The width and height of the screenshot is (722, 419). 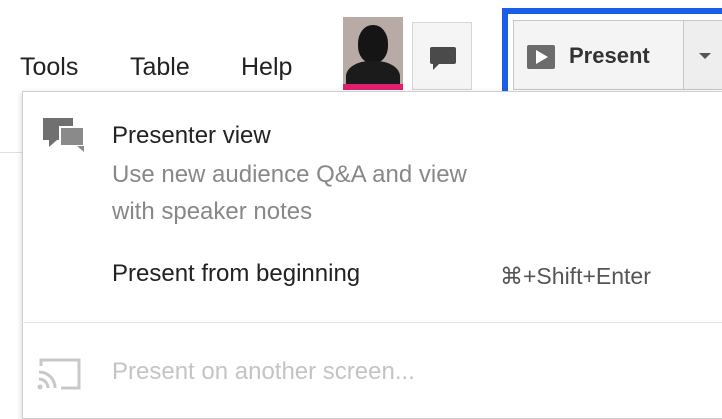 I want to click on presenter-view-icon, so click(x=64, y=135).